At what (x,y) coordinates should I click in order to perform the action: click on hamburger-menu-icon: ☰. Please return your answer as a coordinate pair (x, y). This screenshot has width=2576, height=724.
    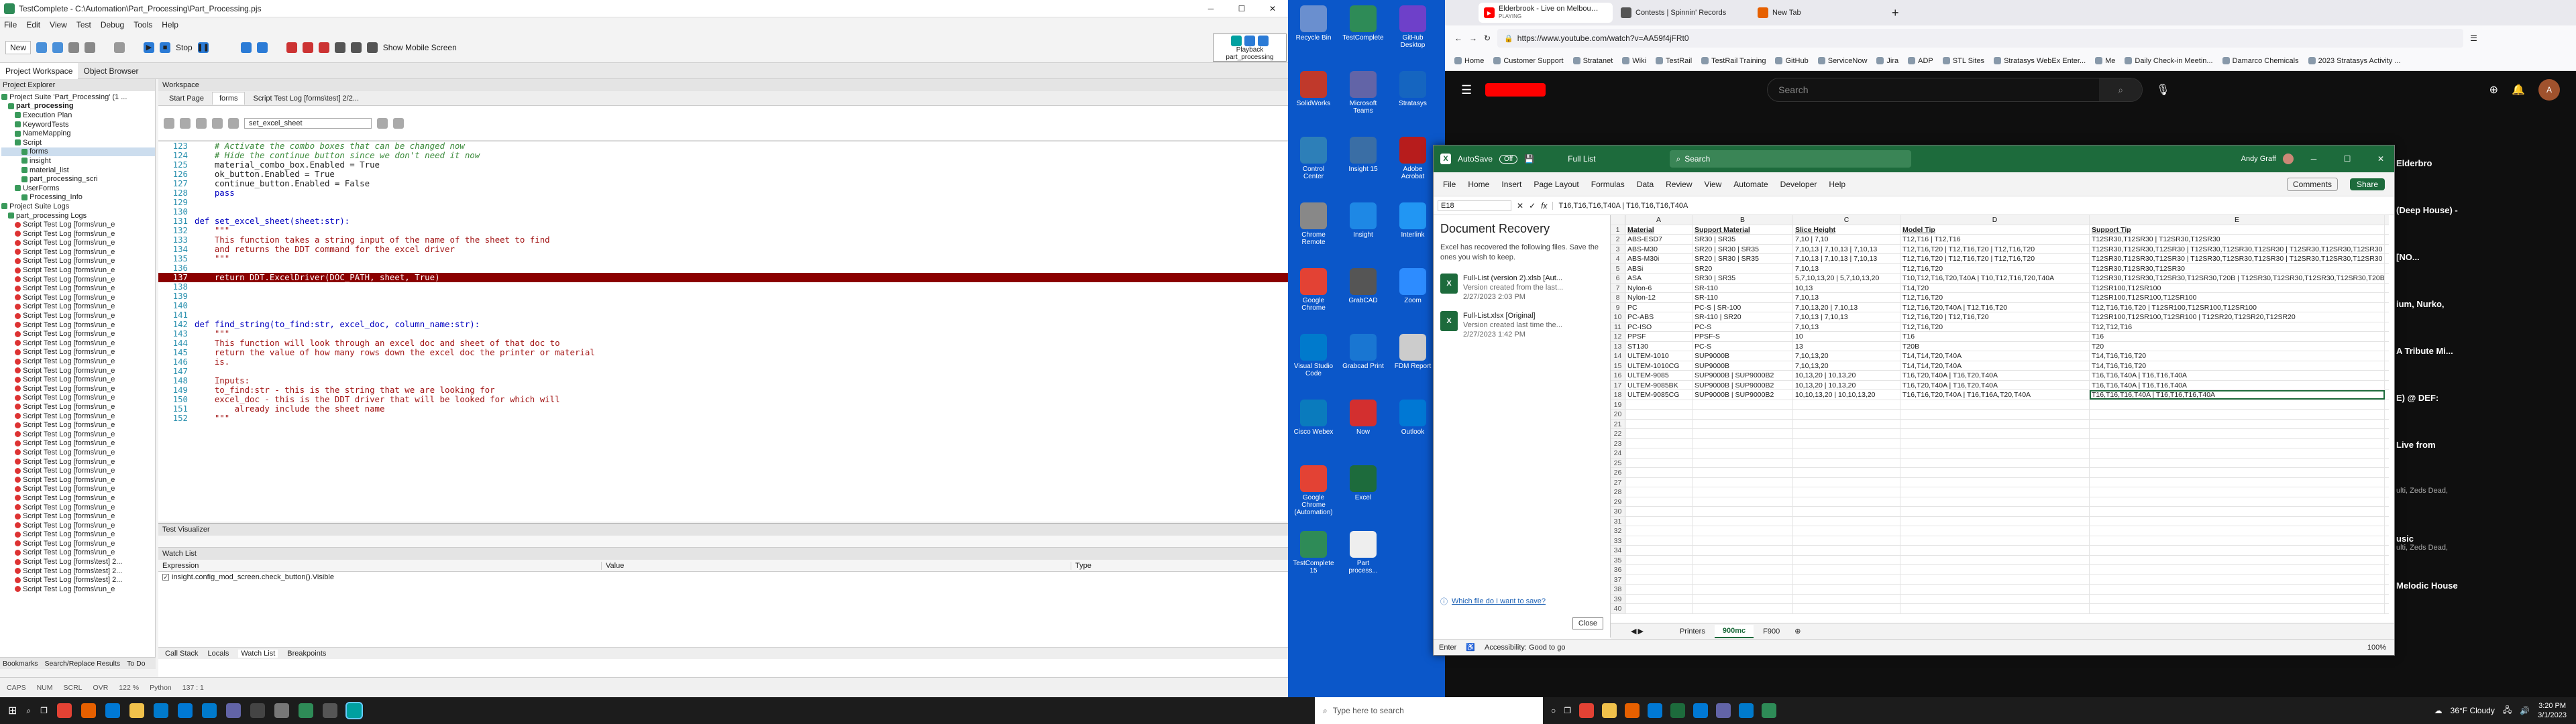
    Looking at the image, I should click on (1466, 90).